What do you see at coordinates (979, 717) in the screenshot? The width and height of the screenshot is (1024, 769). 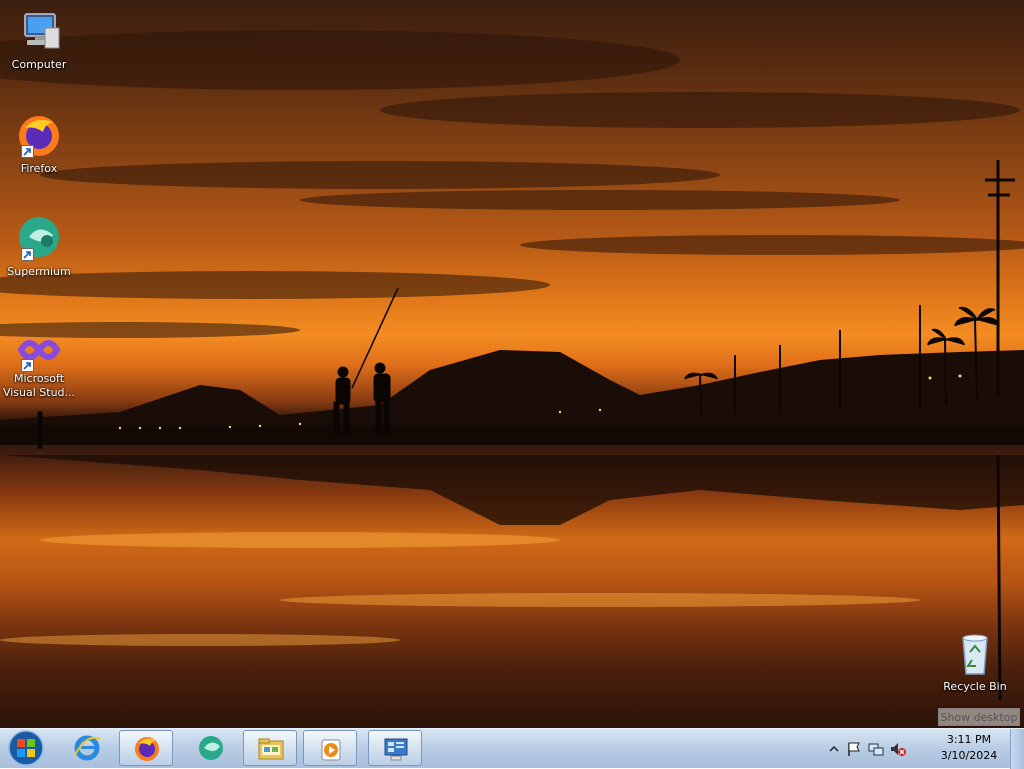 I see `show-desktop-tooltip: Show desktop` at bounding box center [979, 717].